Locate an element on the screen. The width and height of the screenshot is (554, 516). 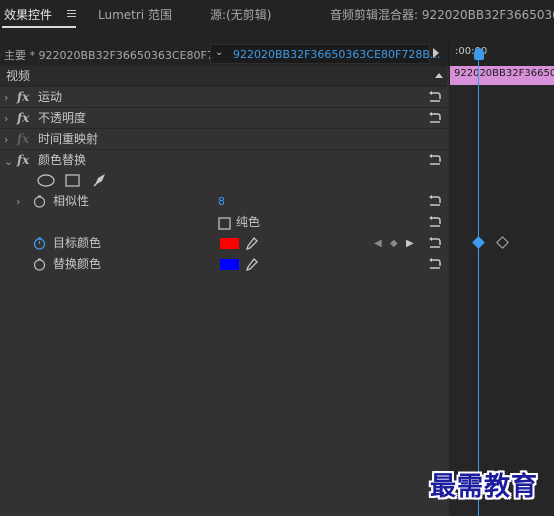
effect-name: 时间重映射 is located at coordinates (68, 139).